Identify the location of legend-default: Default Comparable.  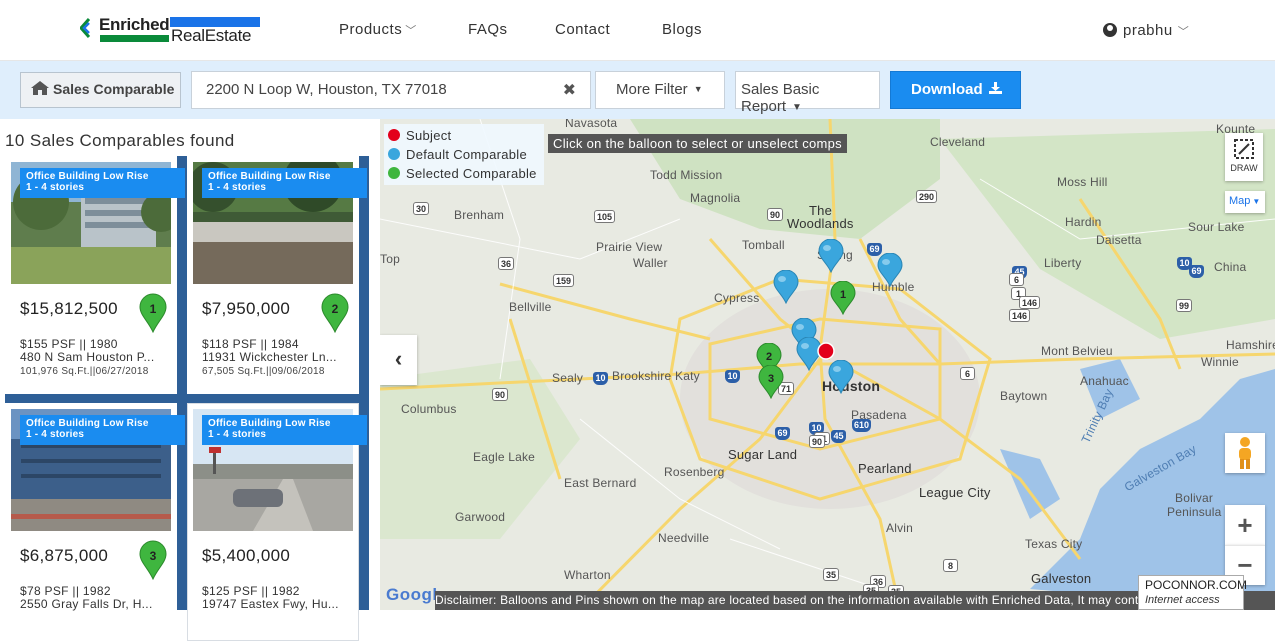
(464, 154).